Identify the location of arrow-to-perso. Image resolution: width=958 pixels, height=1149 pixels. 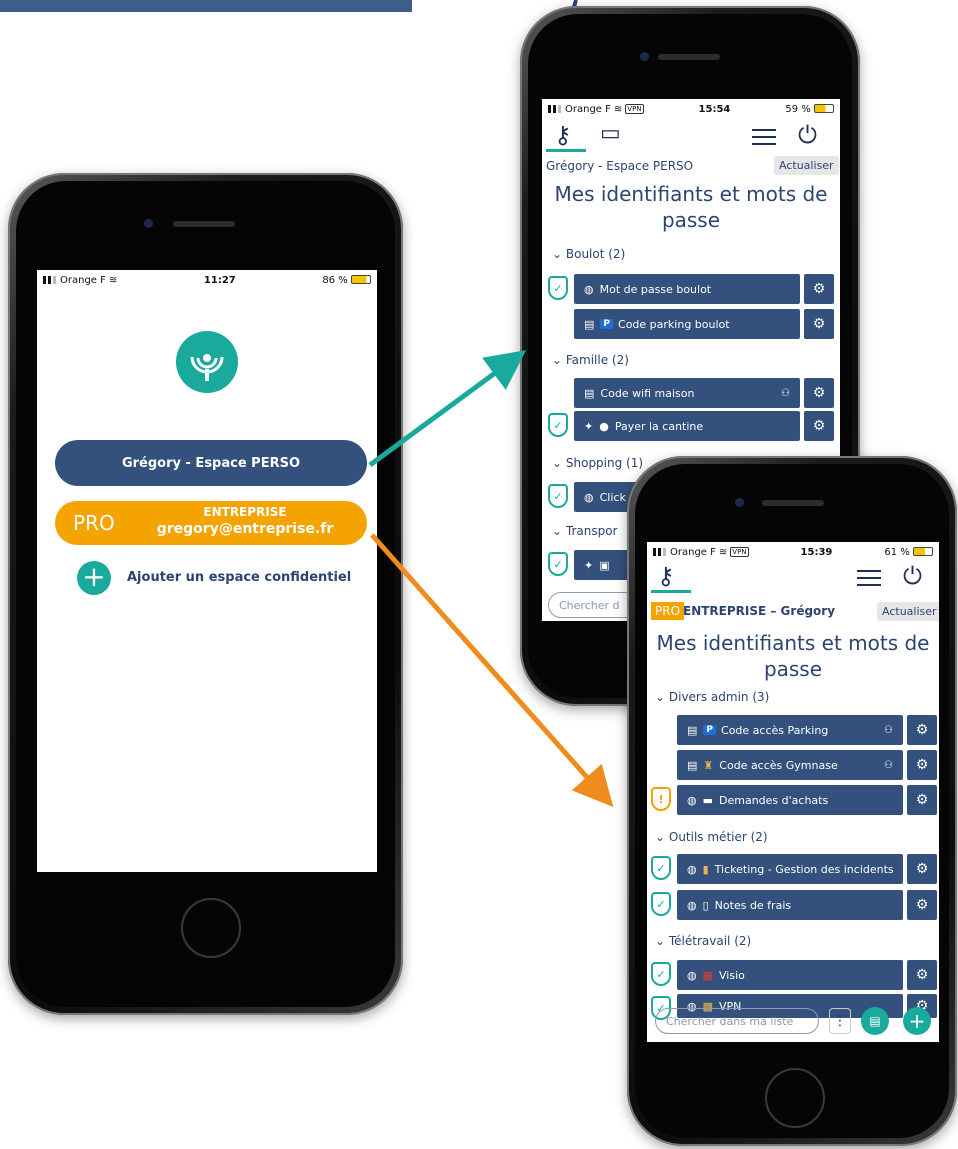
(447, 409).